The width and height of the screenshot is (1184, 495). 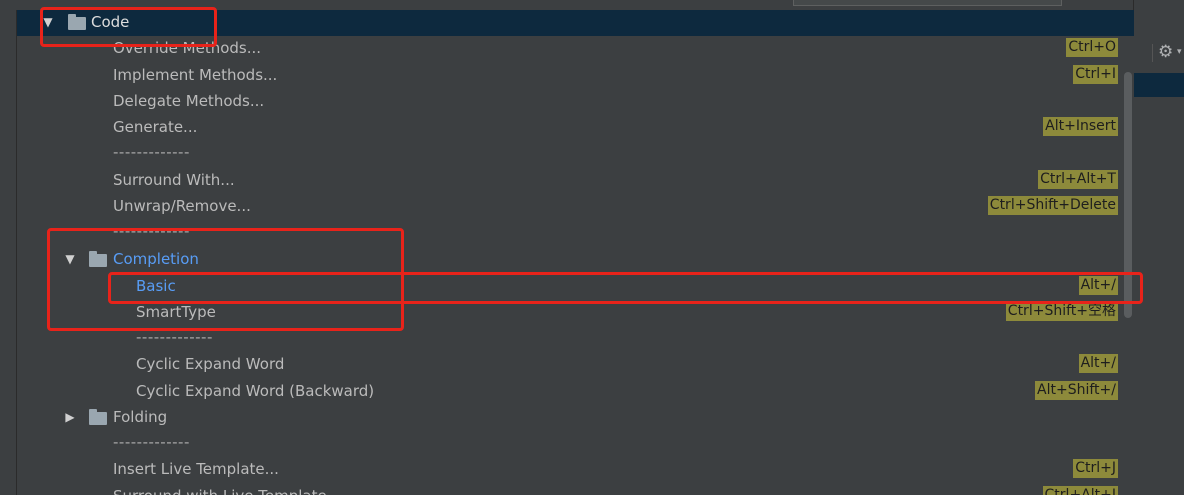 What do you see at coordinates (575, 207) in the screenshot?
I see `tree-item: Unwrap/Remove... Ctrl+Shift+Delete` at bounding box center [575, 207].